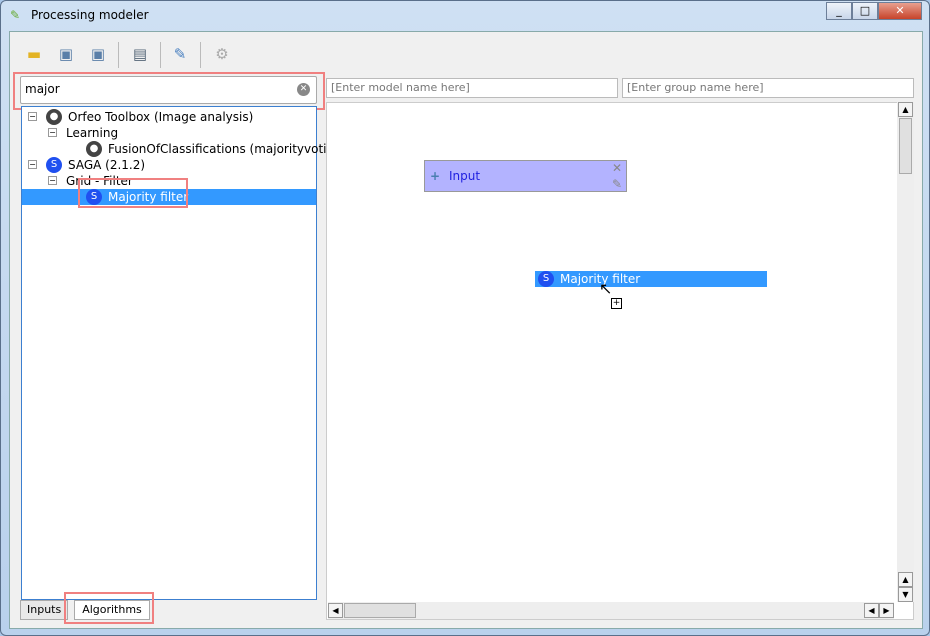  What do you see at coordinates (525, 176) in the screenshot?
I see `input-node: + Input ✕ ✎` at bounding box center [525, 176].